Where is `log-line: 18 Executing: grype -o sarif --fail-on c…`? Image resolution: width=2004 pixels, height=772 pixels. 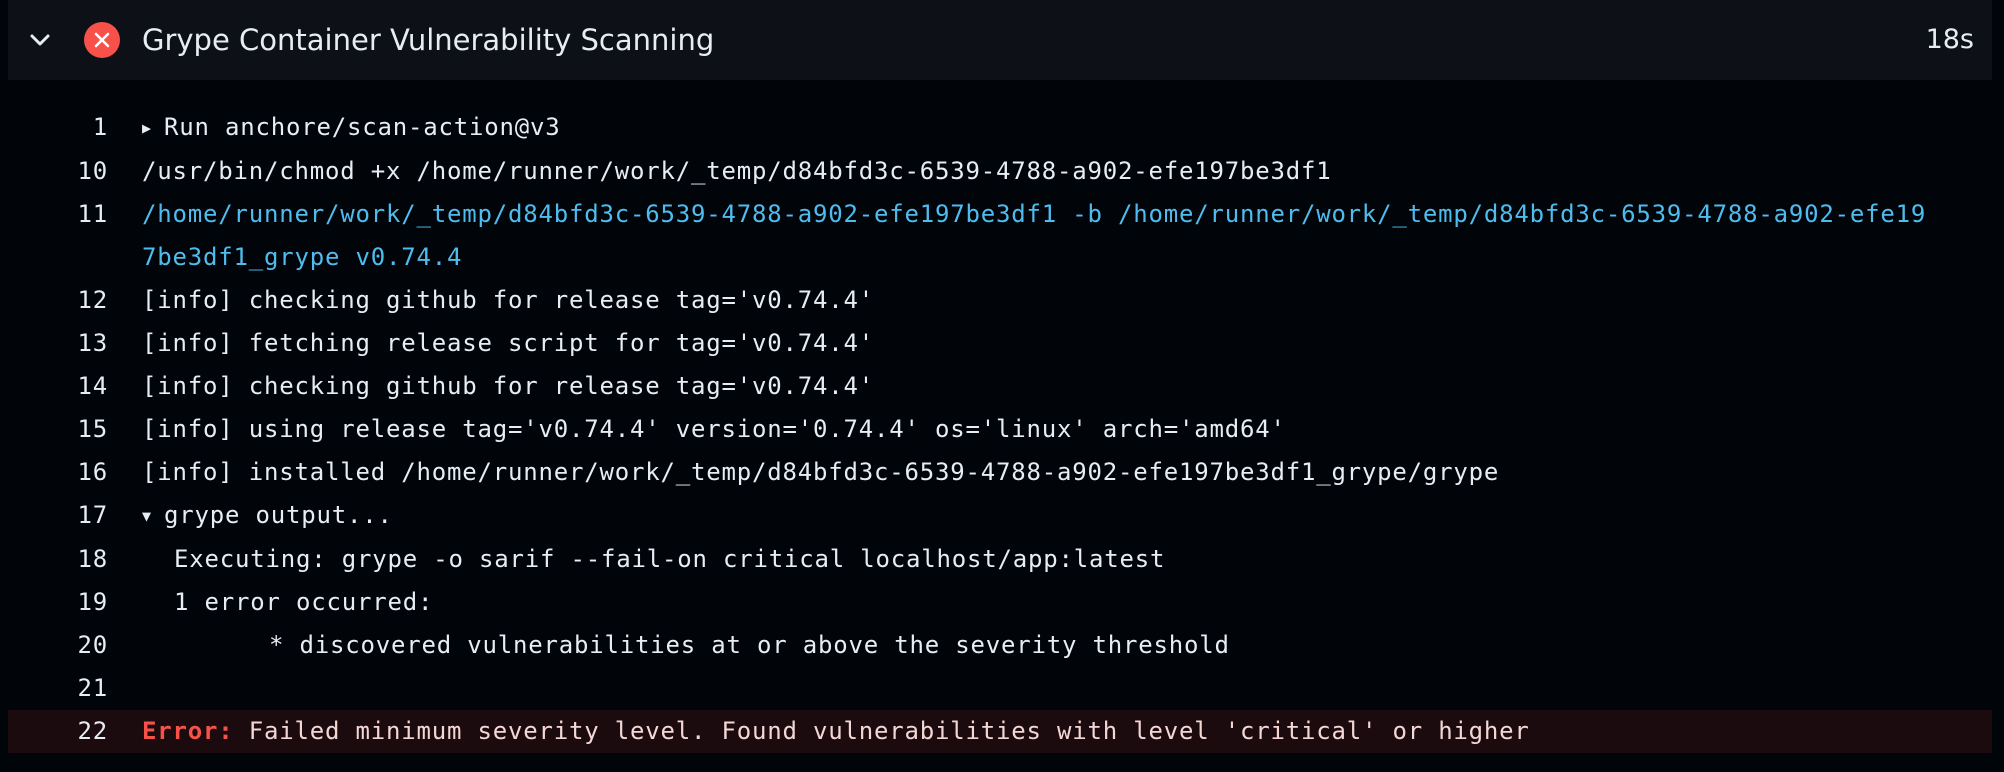
log-line: 18 Executing: grype -o sarif --fail-on c… is located at coordinates (1000, 559).